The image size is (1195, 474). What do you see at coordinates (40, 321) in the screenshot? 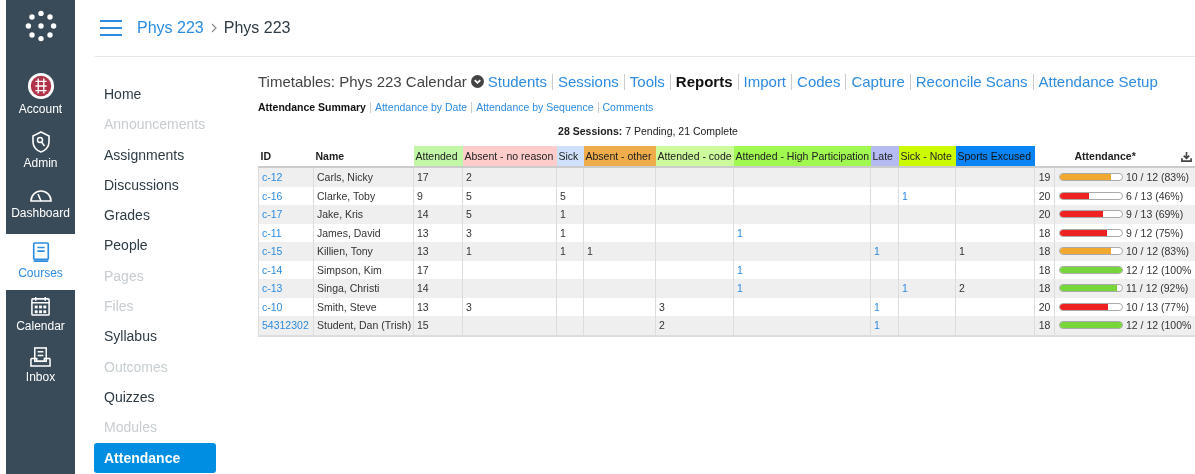
I see `global-nav-item: Calendar` at bounding box center [40, 321].